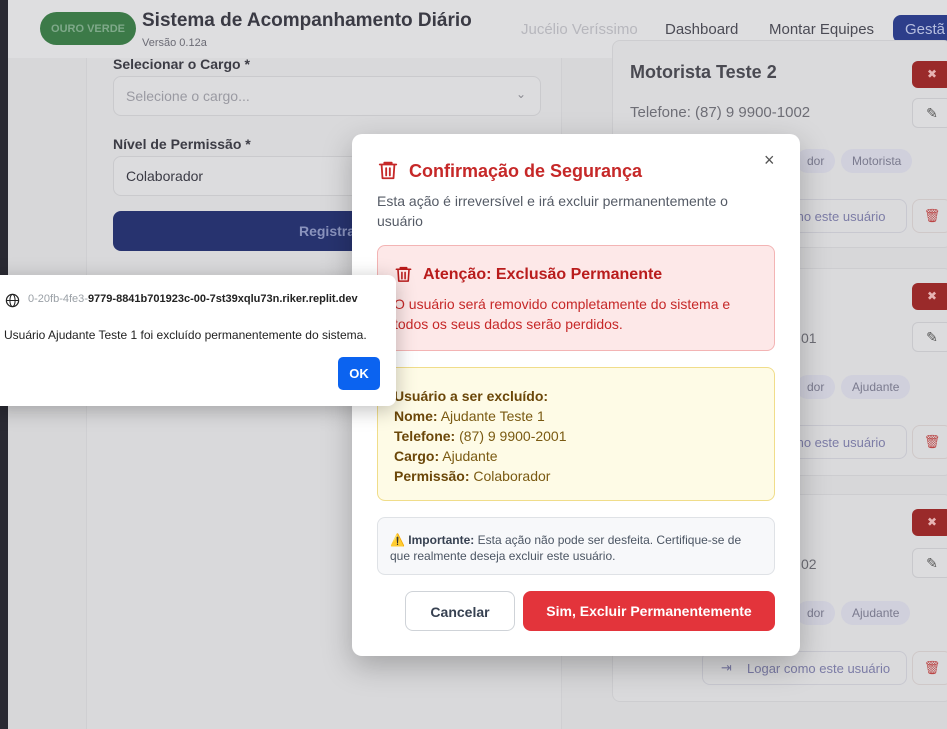 Image resolution: width=947 pixels, height=729 pixels. What do you see at coordinates (809, 564) in the screenshot?
I see `user-card-phone: 02` at bounding box center [809, 564].